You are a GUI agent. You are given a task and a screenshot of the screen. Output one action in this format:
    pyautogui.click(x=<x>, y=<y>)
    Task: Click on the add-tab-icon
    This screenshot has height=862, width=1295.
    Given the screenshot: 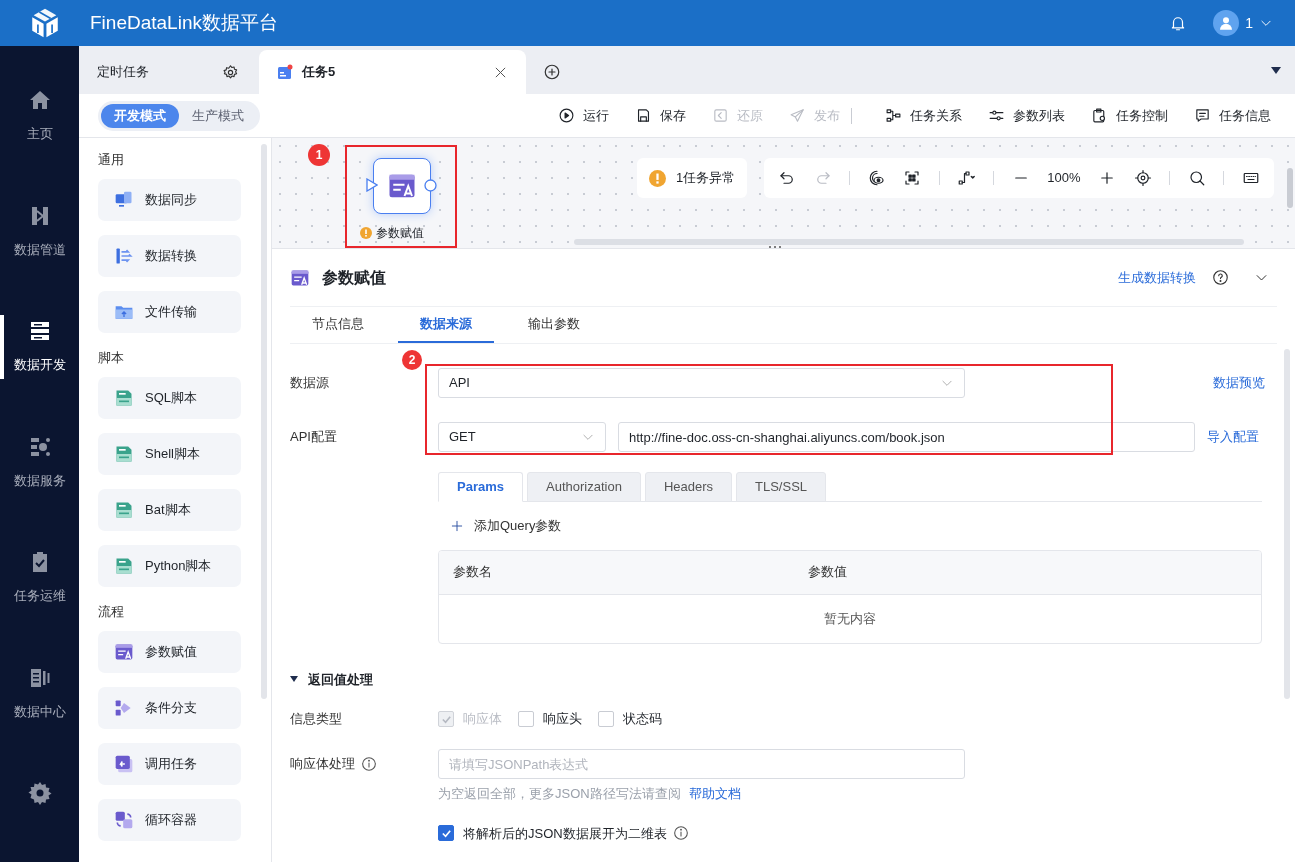 What is the action you would take?
    pyautogui.click(x=552, y=72)
    